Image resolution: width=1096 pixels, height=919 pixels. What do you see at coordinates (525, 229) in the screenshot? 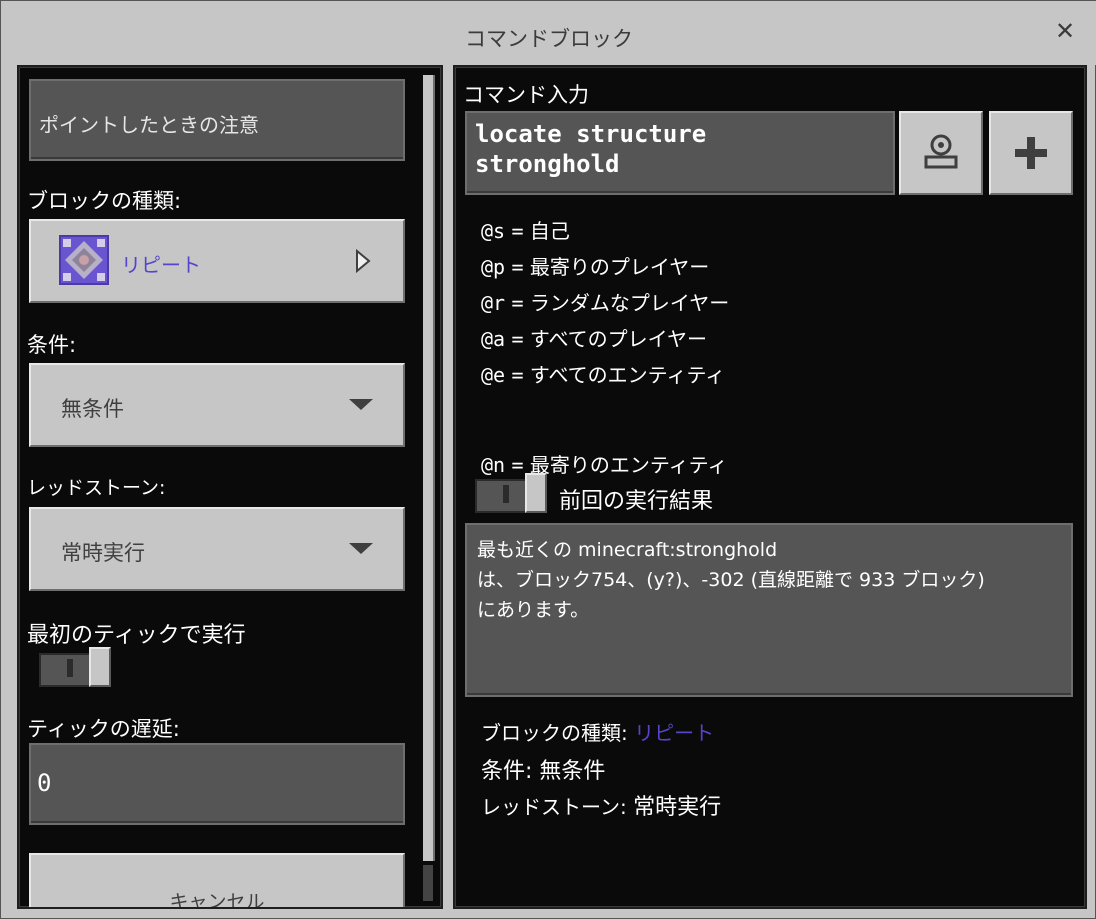
I see `selector-line-s: @s = 自己` at bounding box center [525, 229].